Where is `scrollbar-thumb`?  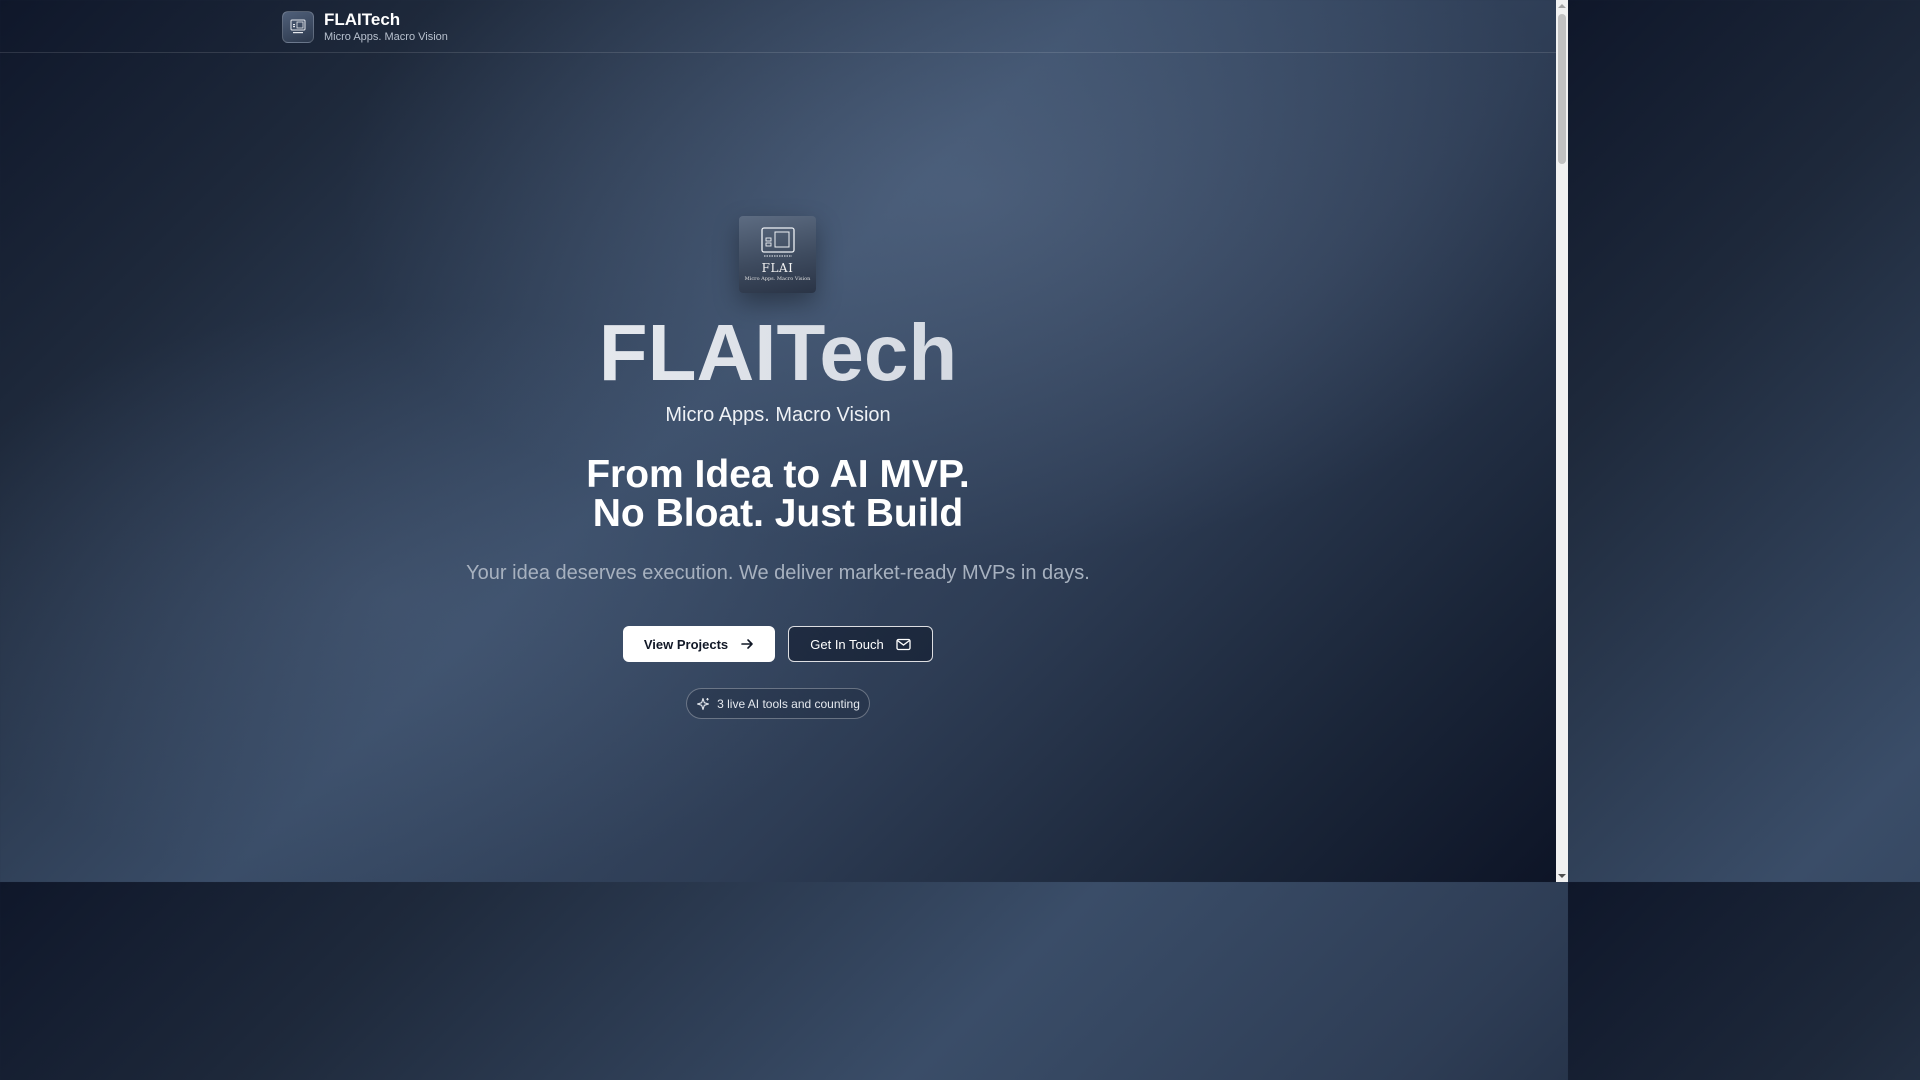 scrollbar-thumb is located at coordinates (1562, 89).